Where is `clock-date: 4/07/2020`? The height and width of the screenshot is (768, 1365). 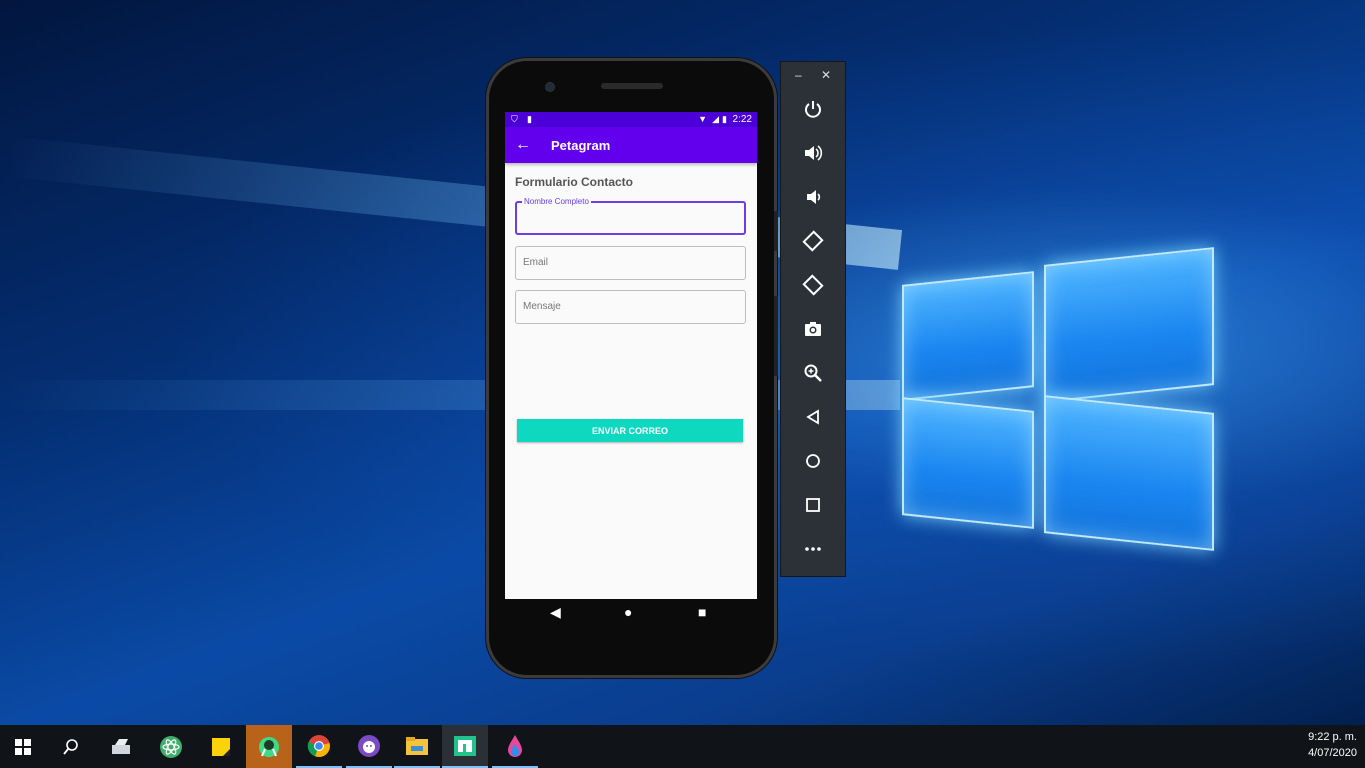
clock-date: 4/07/2020 is located at coordinates (1332, 753).